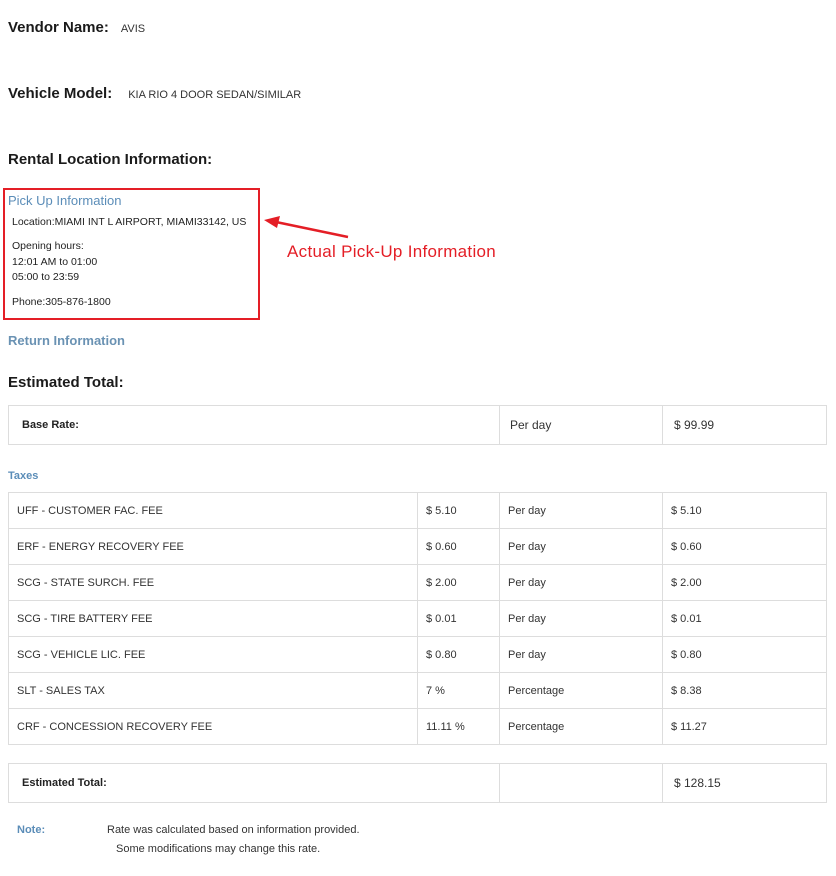 The width and height of the screenshot is (836, 876). I want to click on vendor-row: Vendor Name: AVIS, so click(76, 27).